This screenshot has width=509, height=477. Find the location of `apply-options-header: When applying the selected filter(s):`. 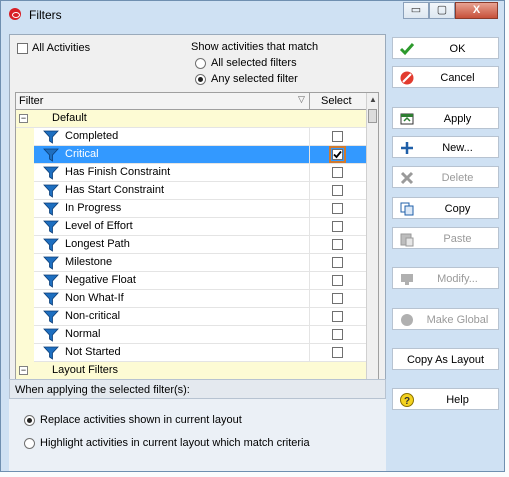

apply-options-header: When applying the selected filter(s): is located at coordinates (197, 389).